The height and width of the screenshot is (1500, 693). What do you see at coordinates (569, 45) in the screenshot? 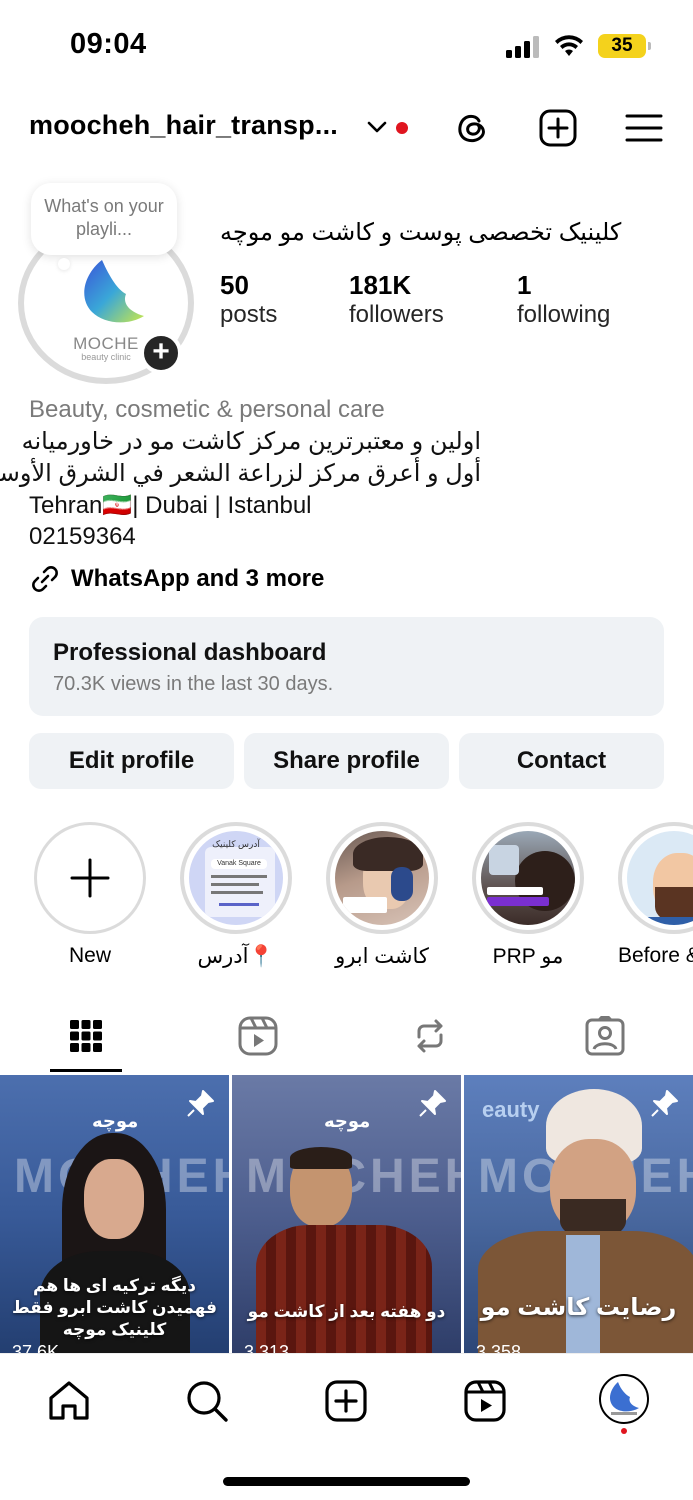
I see `wifi-icon` at bounding box center [569, 45].